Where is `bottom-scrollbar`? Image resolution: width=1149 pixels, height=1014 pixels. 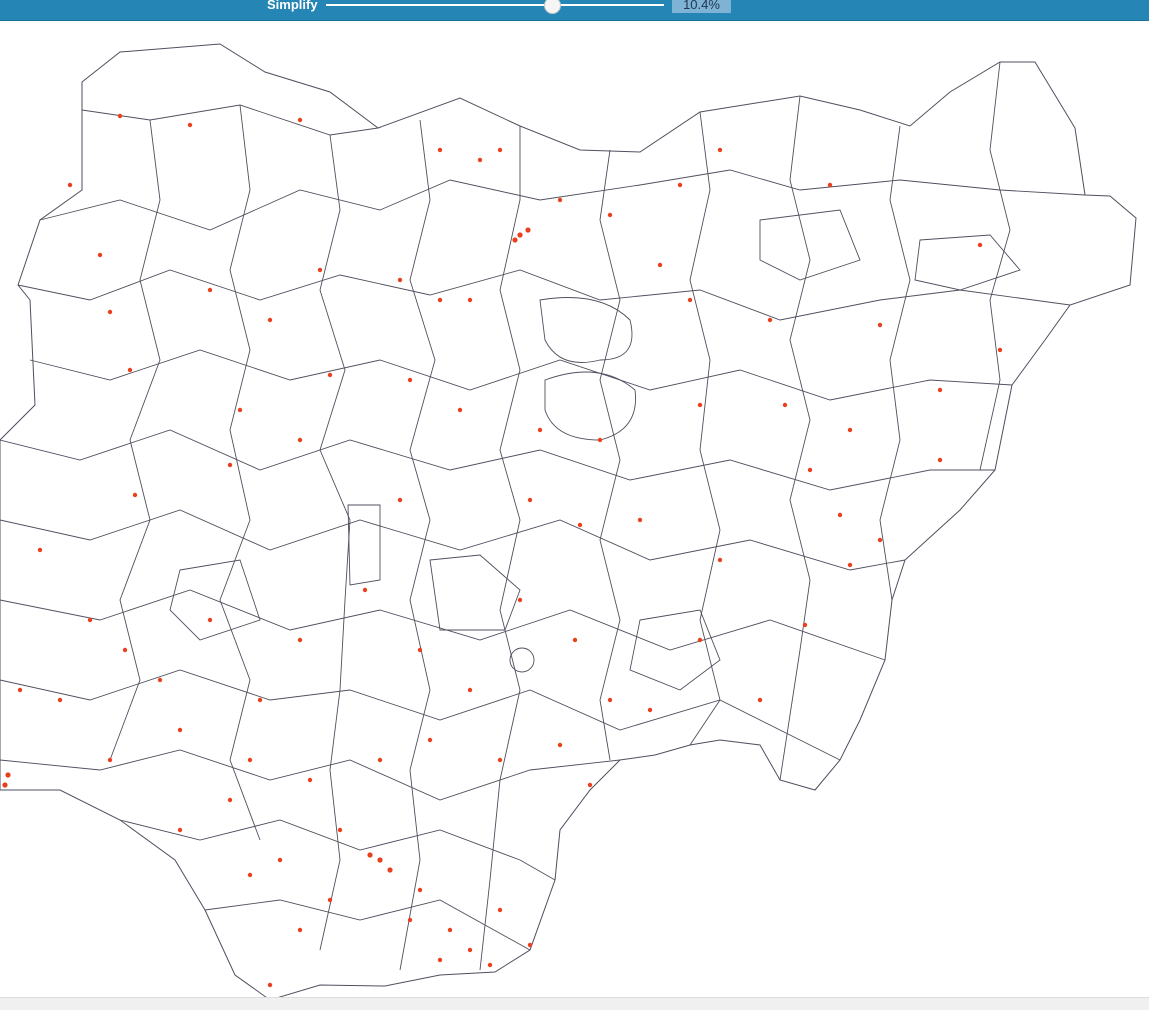
bottom-scrollbar is located at coordinates (574, 1003).